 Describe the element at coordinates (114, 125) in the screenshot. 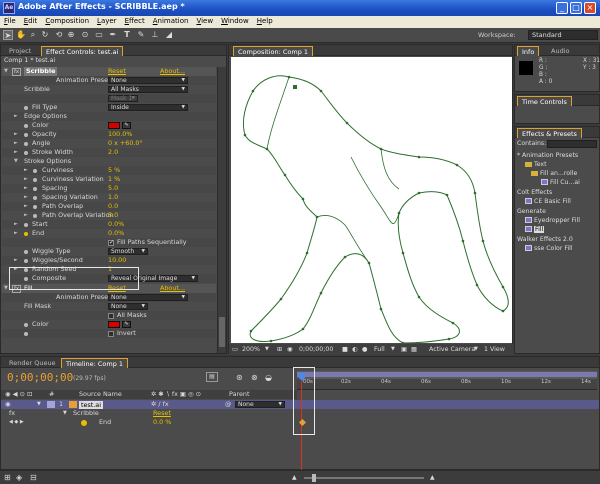

I see `color-swatch` at that location.